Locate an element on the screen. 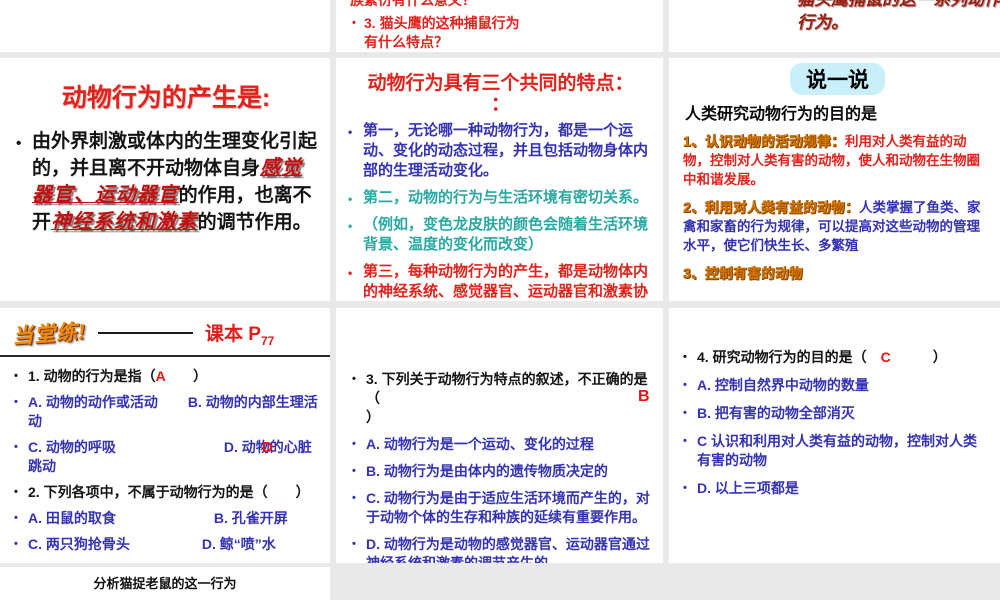 The image size is (1000, 600). textbook-page-ref: 课本 P77 is located at coordinates (240, 335).